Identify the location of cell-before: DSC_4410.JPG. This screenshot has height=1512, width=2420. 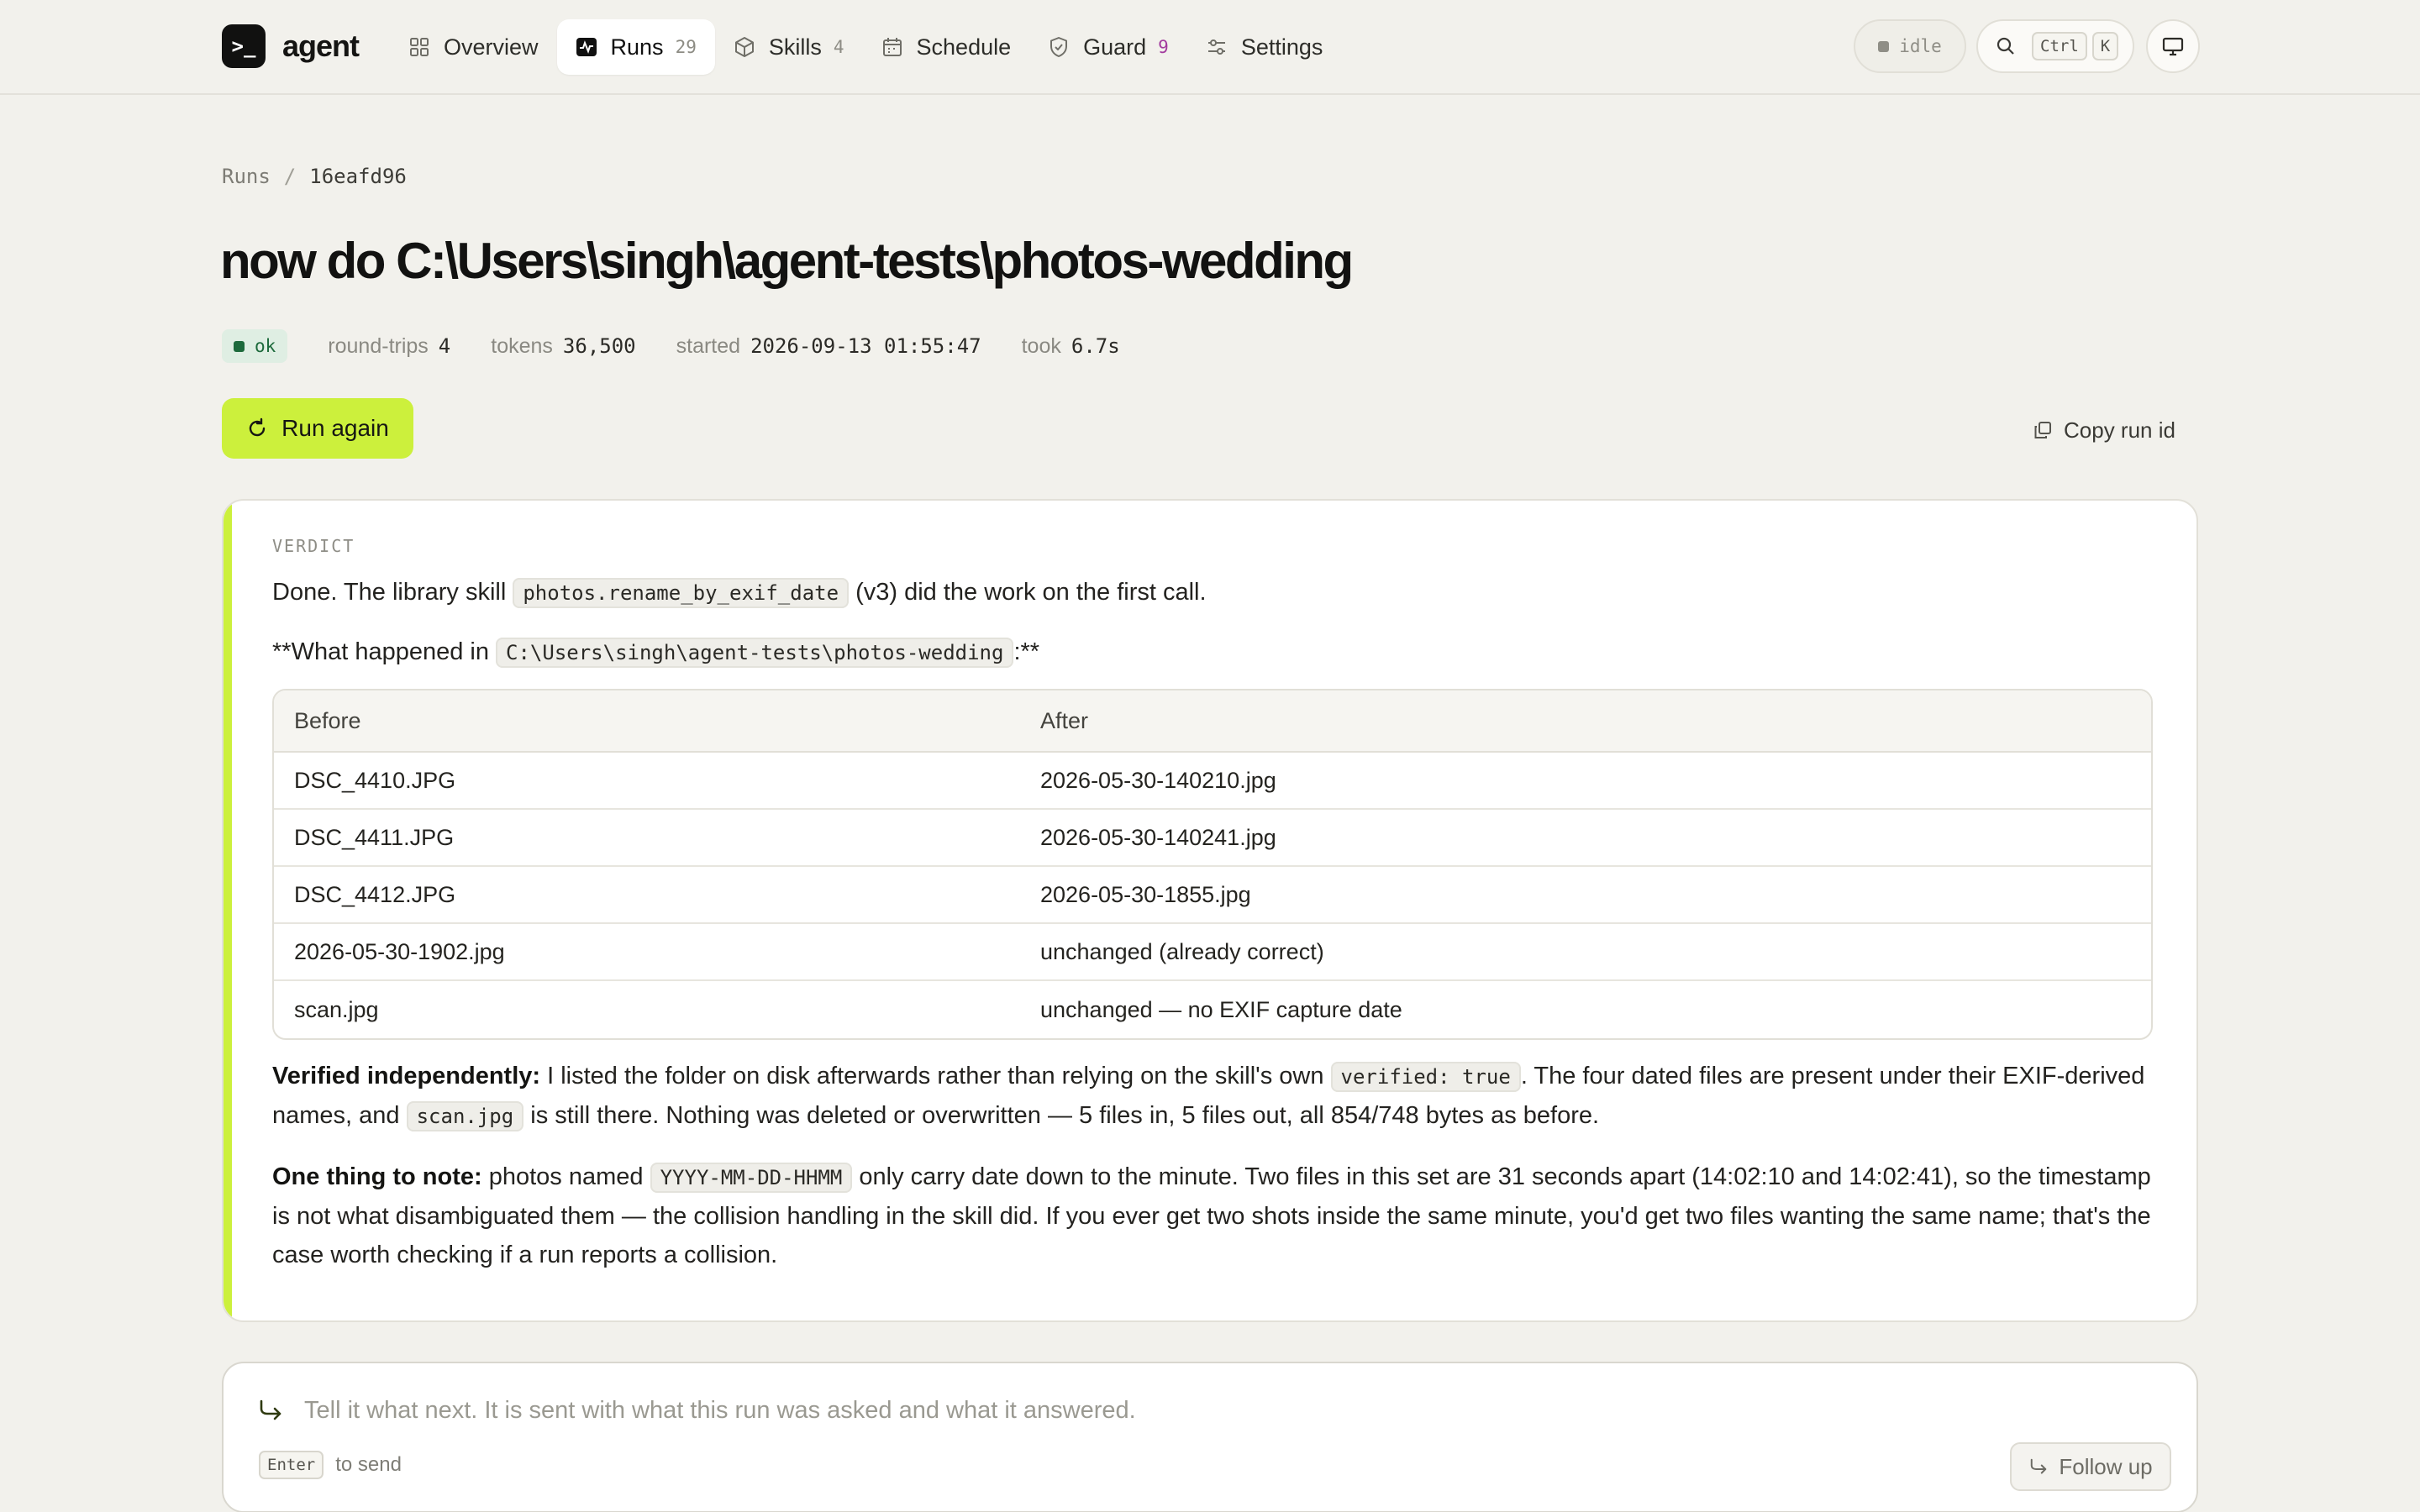
(647, 781).